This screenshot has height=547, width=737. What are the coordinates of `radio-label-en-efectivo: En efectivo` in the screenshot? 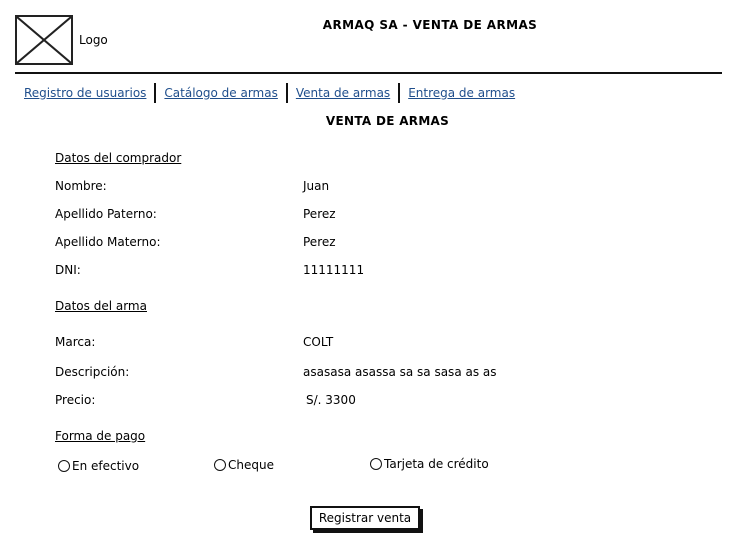 It's located at (106, 466).